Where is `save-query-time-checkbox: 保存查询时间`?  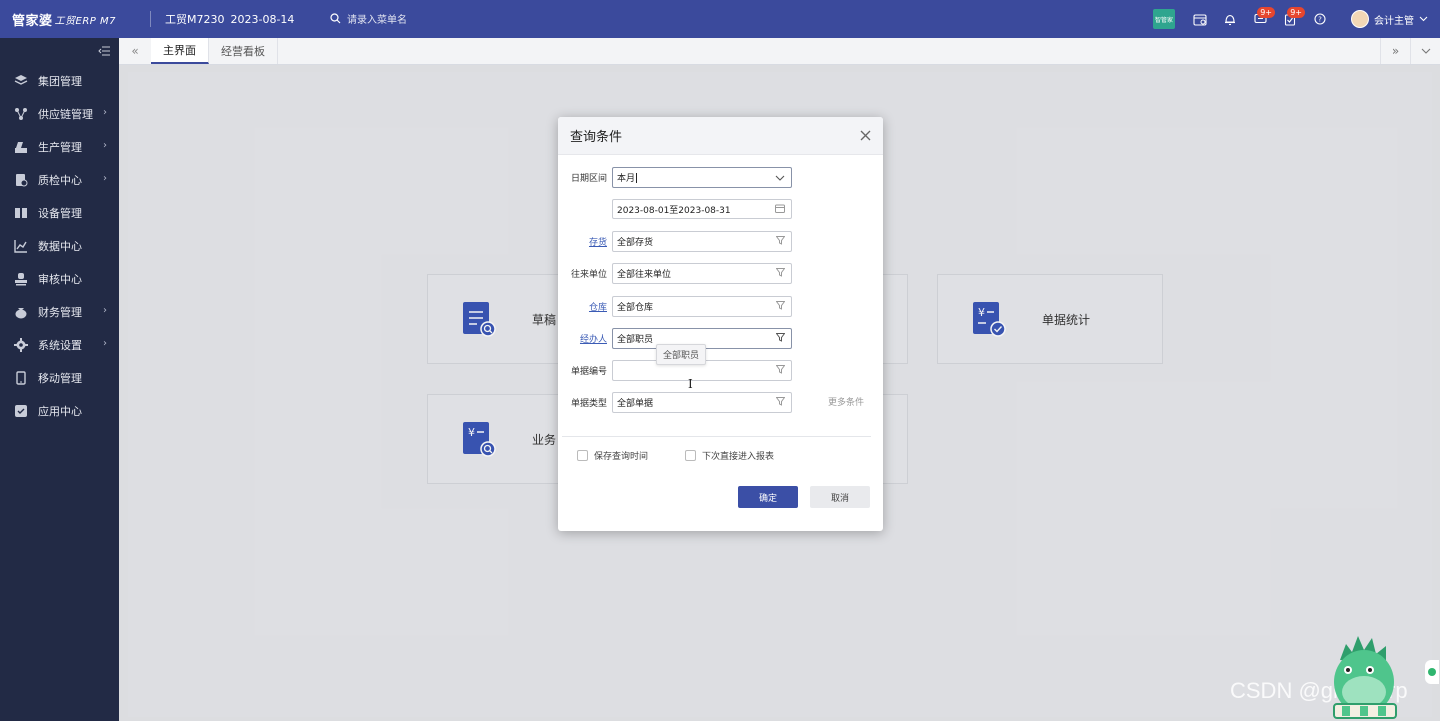 save-query-time-checkbox: 保存查询时间 is located at coordinates (612, 455).